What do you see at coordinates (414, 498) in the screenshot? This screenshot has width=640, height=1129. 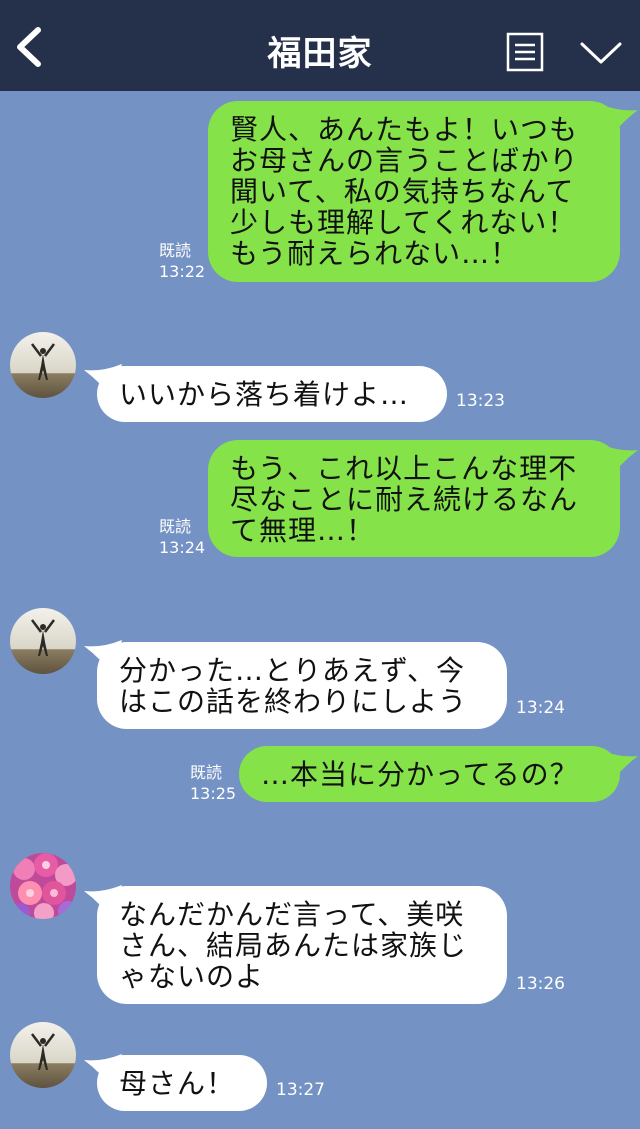 I see `message-bubble: もう、これ以上こんな理不 尽なことに耐え続けるなん て無理…！` at bounding box center [414, 498].